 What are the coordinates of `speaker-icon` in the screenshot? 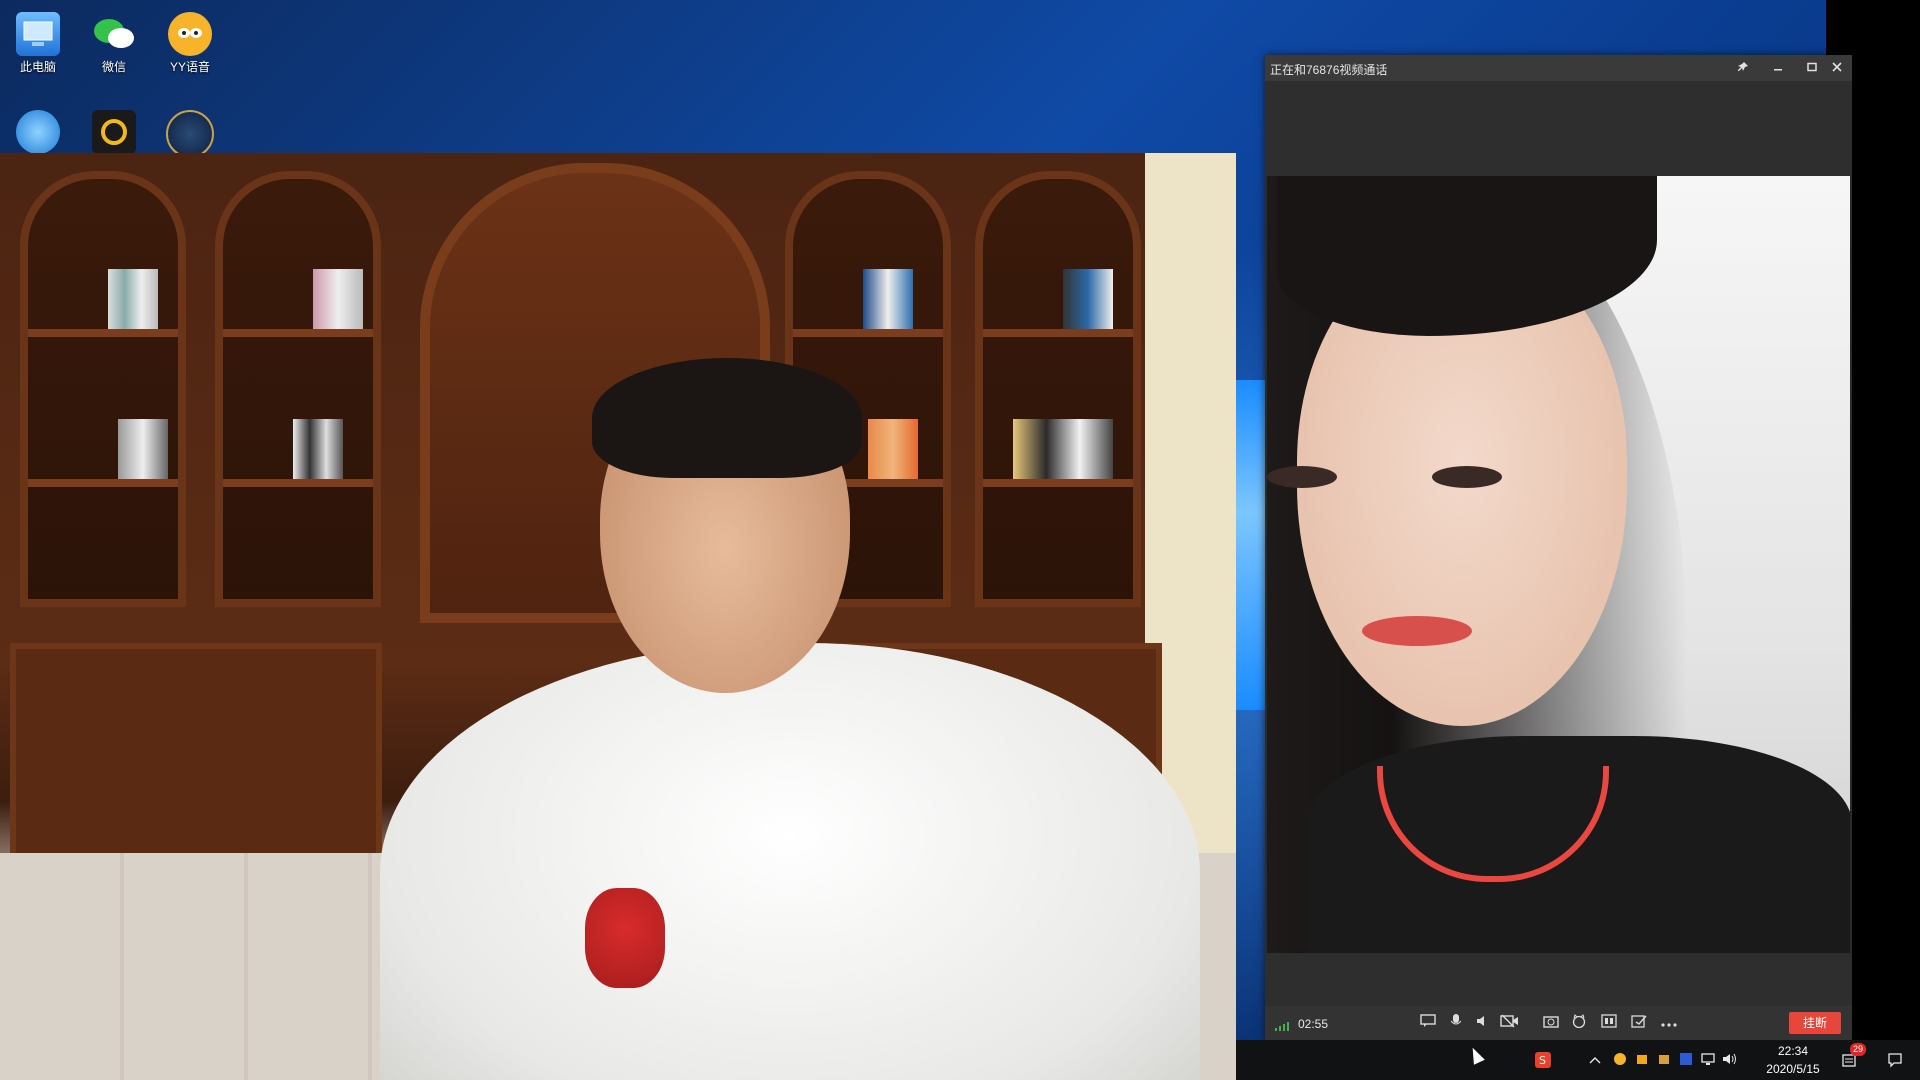 It's located at (1483, 1023).